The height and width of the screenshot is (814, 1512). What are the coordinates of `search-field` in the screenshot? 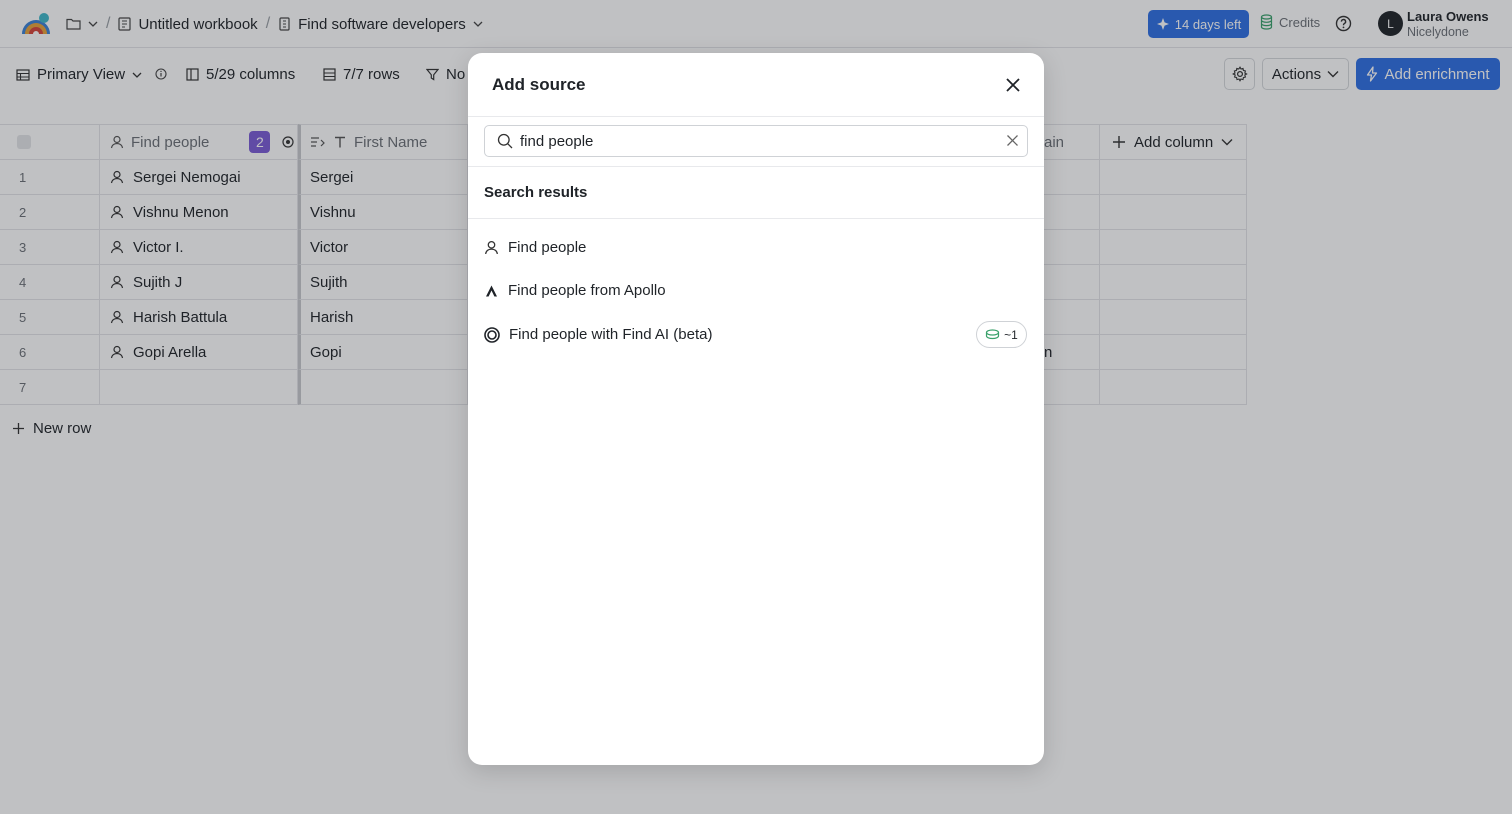 It's located at (756, 141).